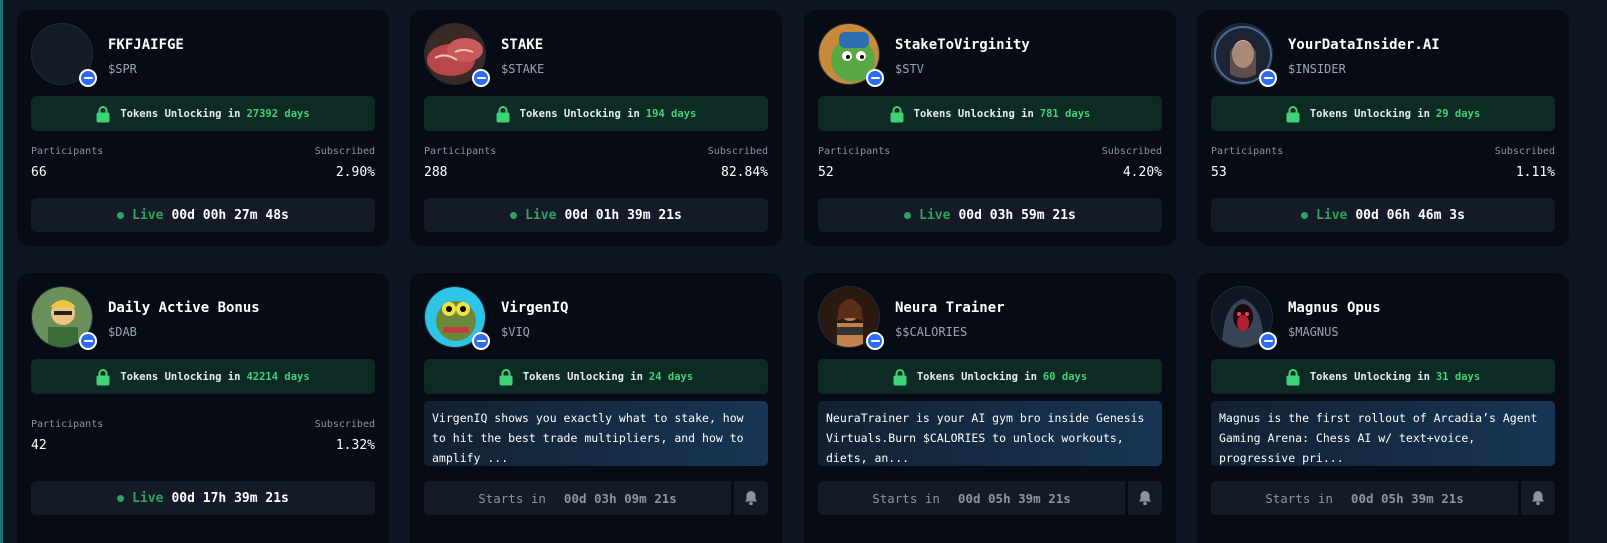 The height and width of the screenshot is (543, 1607). Describe the element at coordinates (1317, 69) in the screenshot. I see `token-ticker: $INSIDER` at that location.